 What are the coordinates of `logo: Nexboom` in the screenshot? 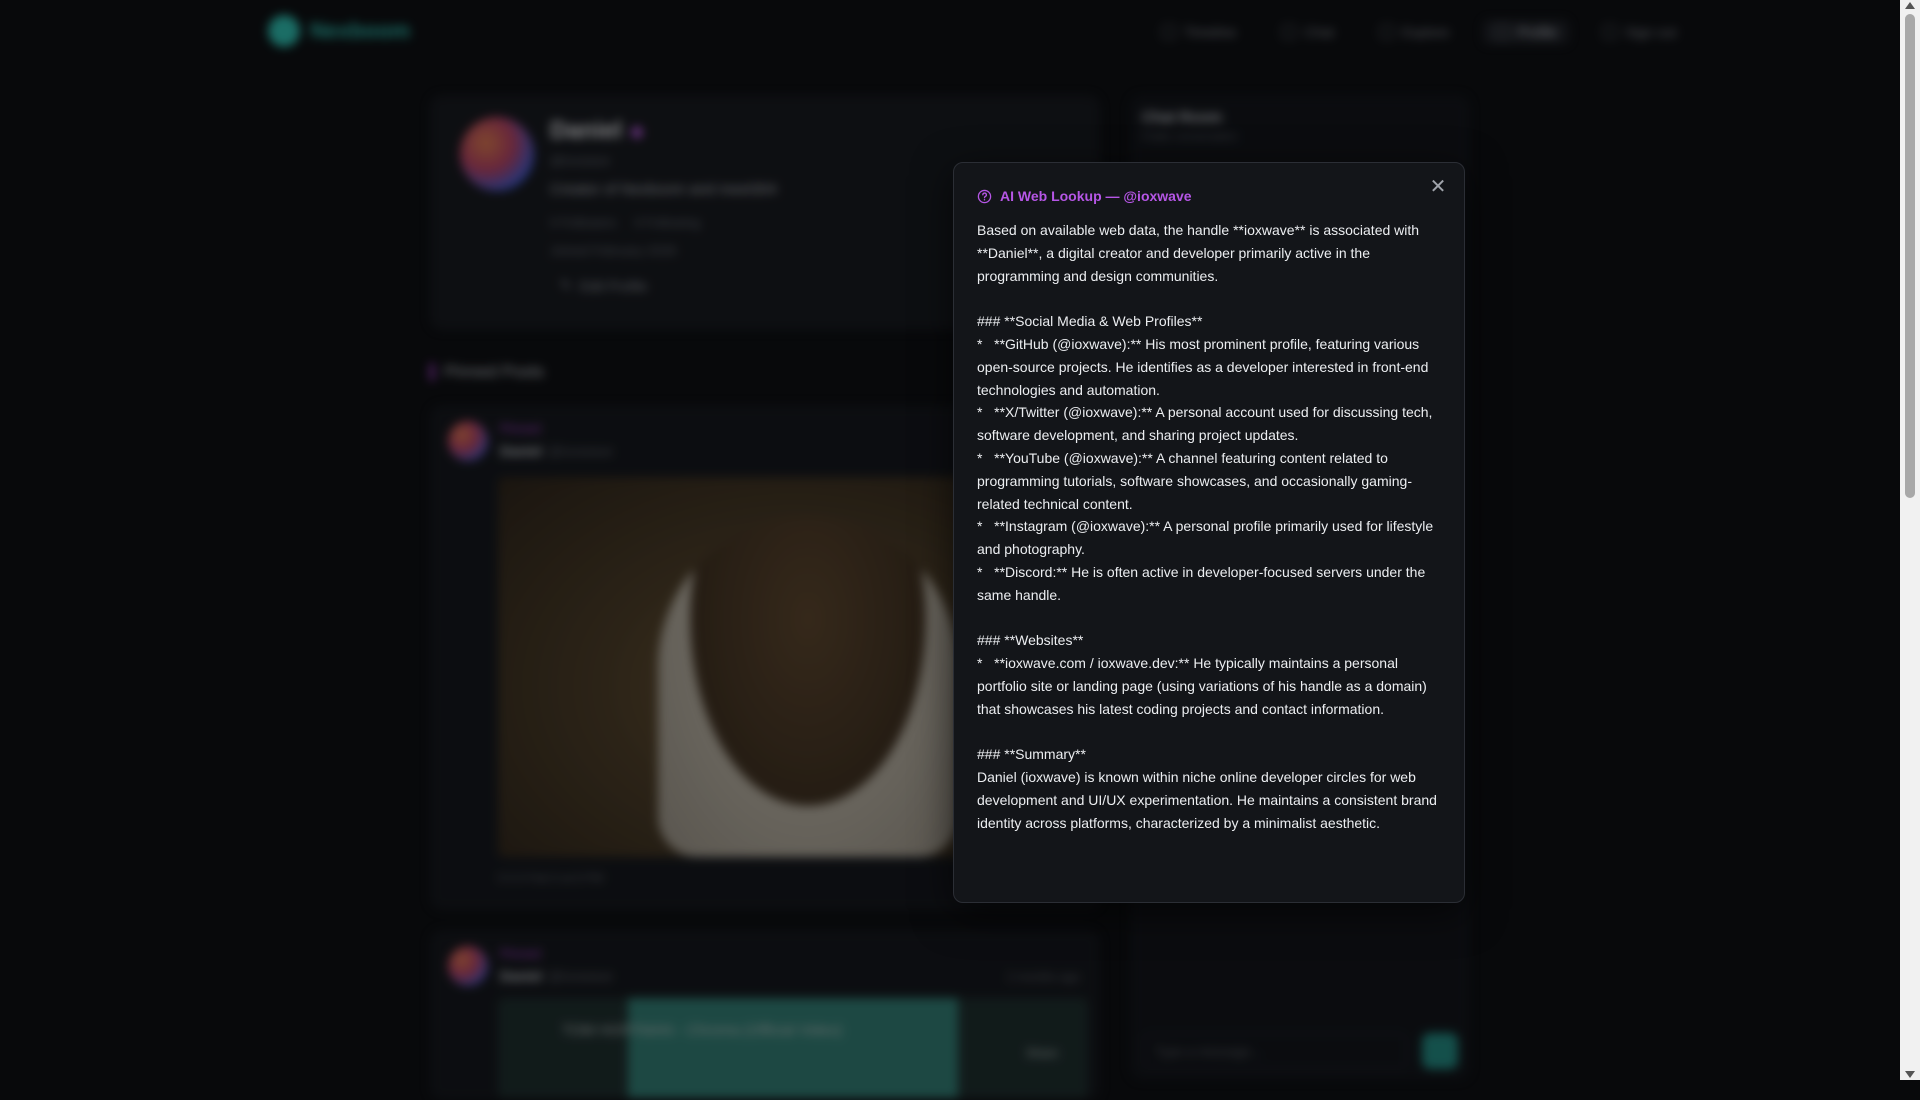 It's located at (339, 31).